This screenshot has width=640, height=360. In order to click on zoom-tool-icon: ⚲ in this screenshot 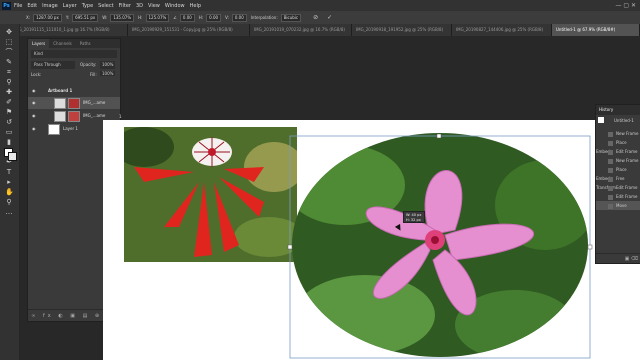, I will do `click(9, 202)`.